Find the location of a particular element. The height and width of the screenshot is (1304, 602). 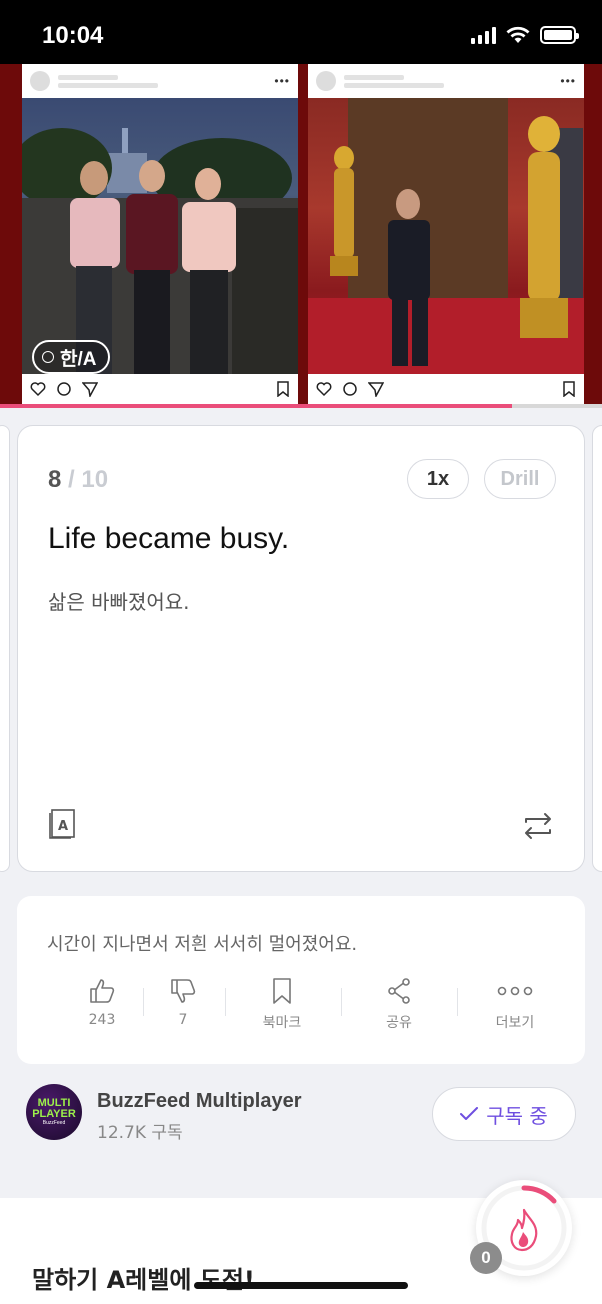

next-card-peek is located at coordinates (597, 648).